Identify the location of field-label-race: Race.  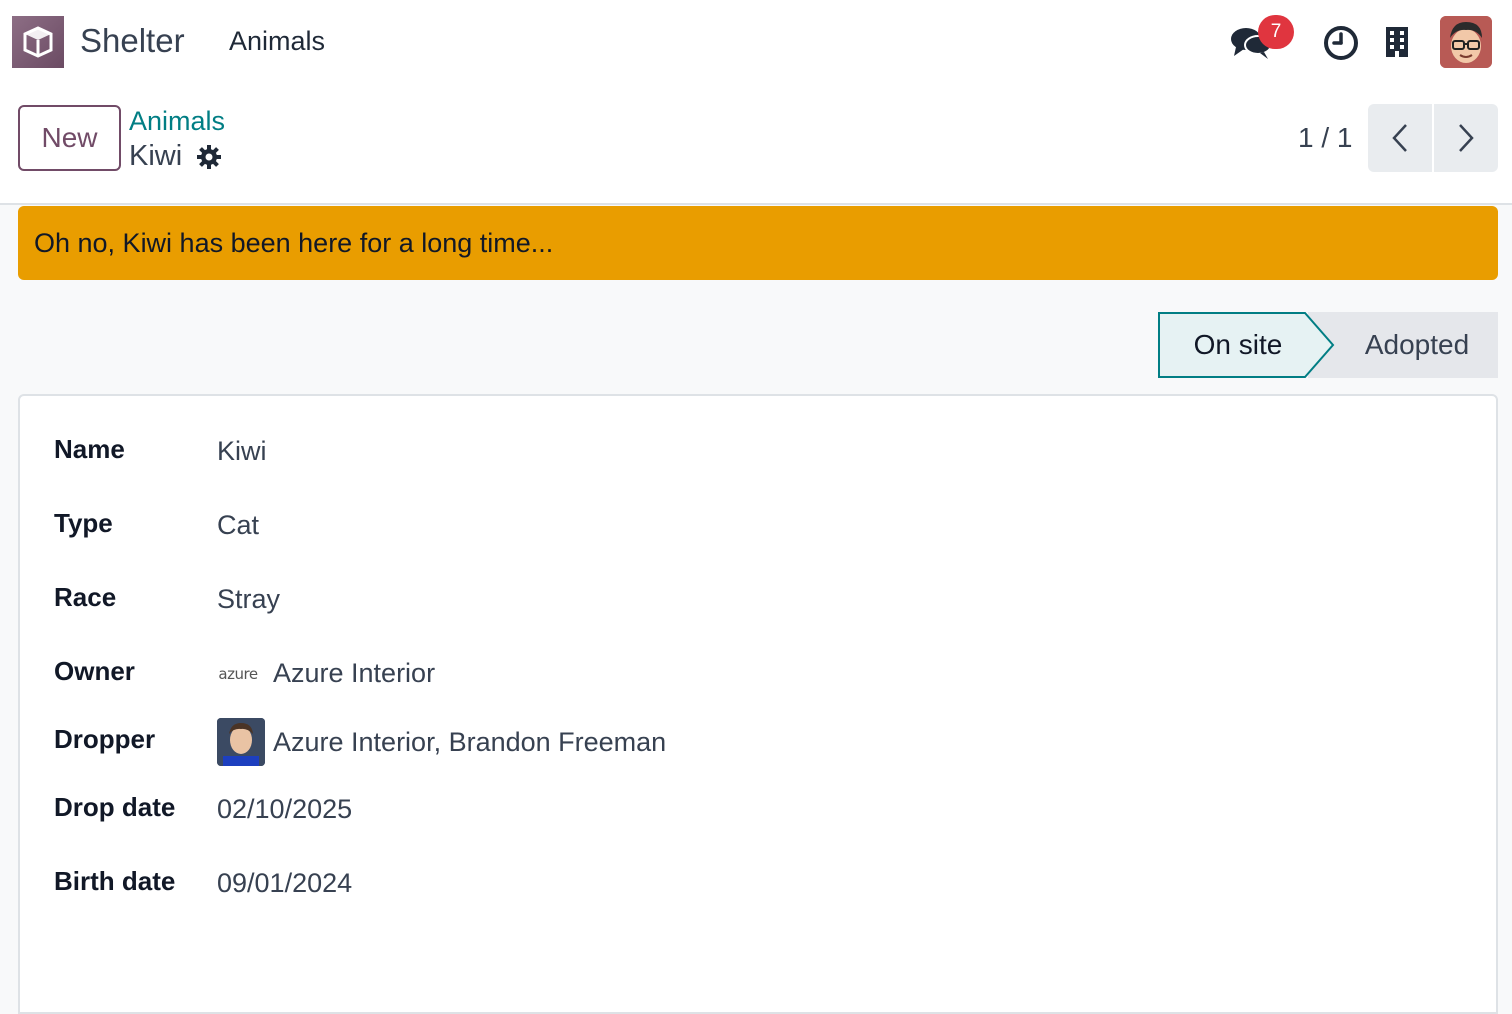
(85, 597).